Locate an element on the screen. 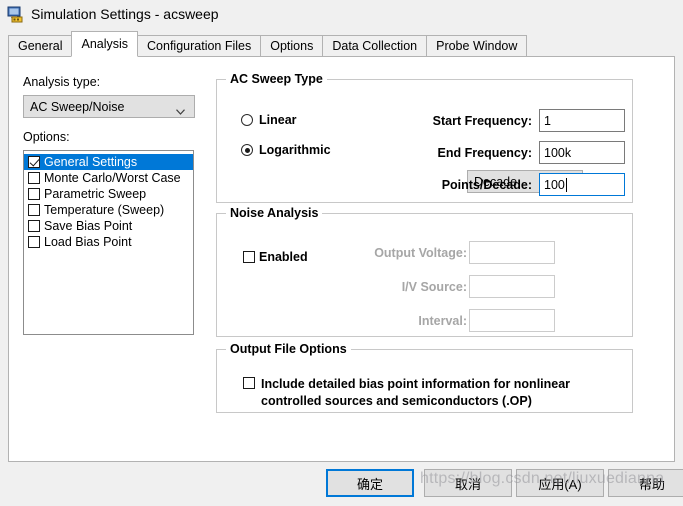 The width and height of the screenshot is (683, 506). radio-linear: Linear is located at coordinates (269, 120).